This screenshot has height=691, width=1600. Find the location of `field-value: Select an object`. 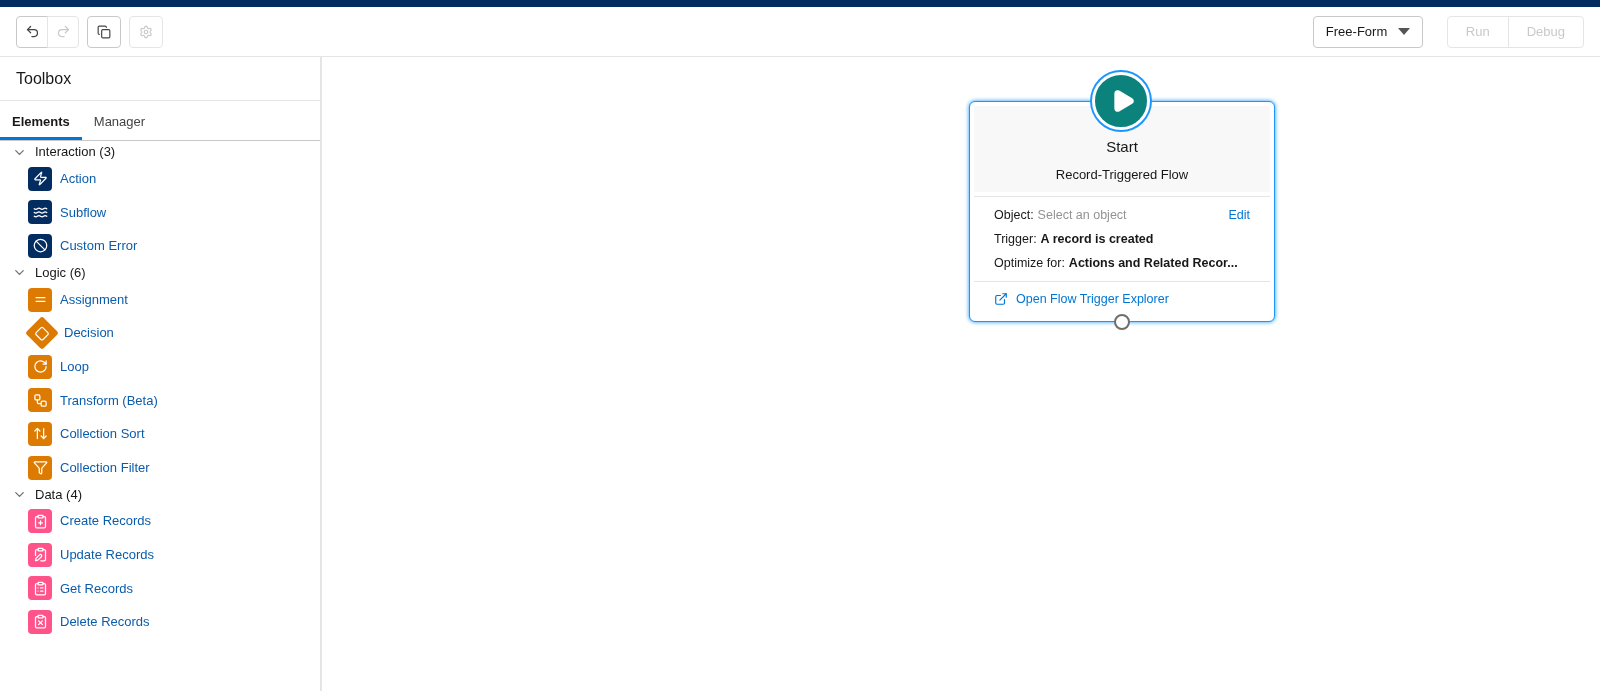

field-value: Select an object is located at coordinates (1082, 215).